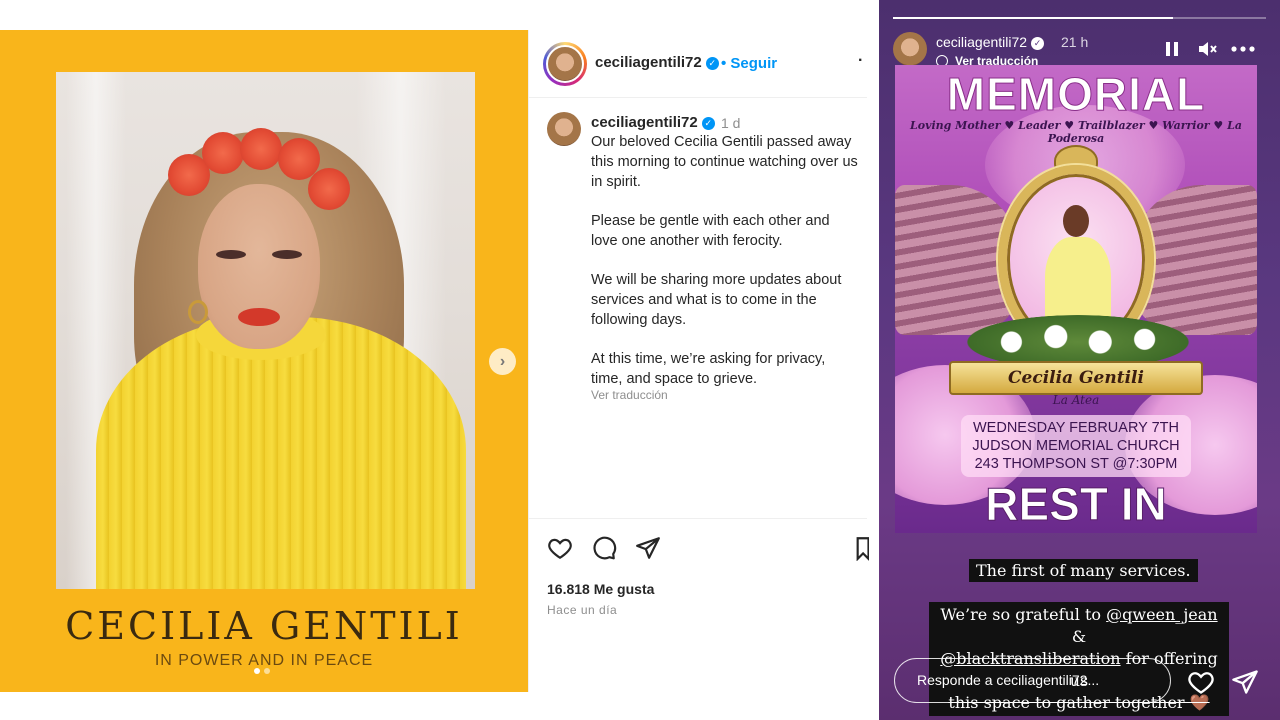  Describe the element at coordinates (1161, 614) in the screenshot. I see `mention-link: @qween_jean` at that location.